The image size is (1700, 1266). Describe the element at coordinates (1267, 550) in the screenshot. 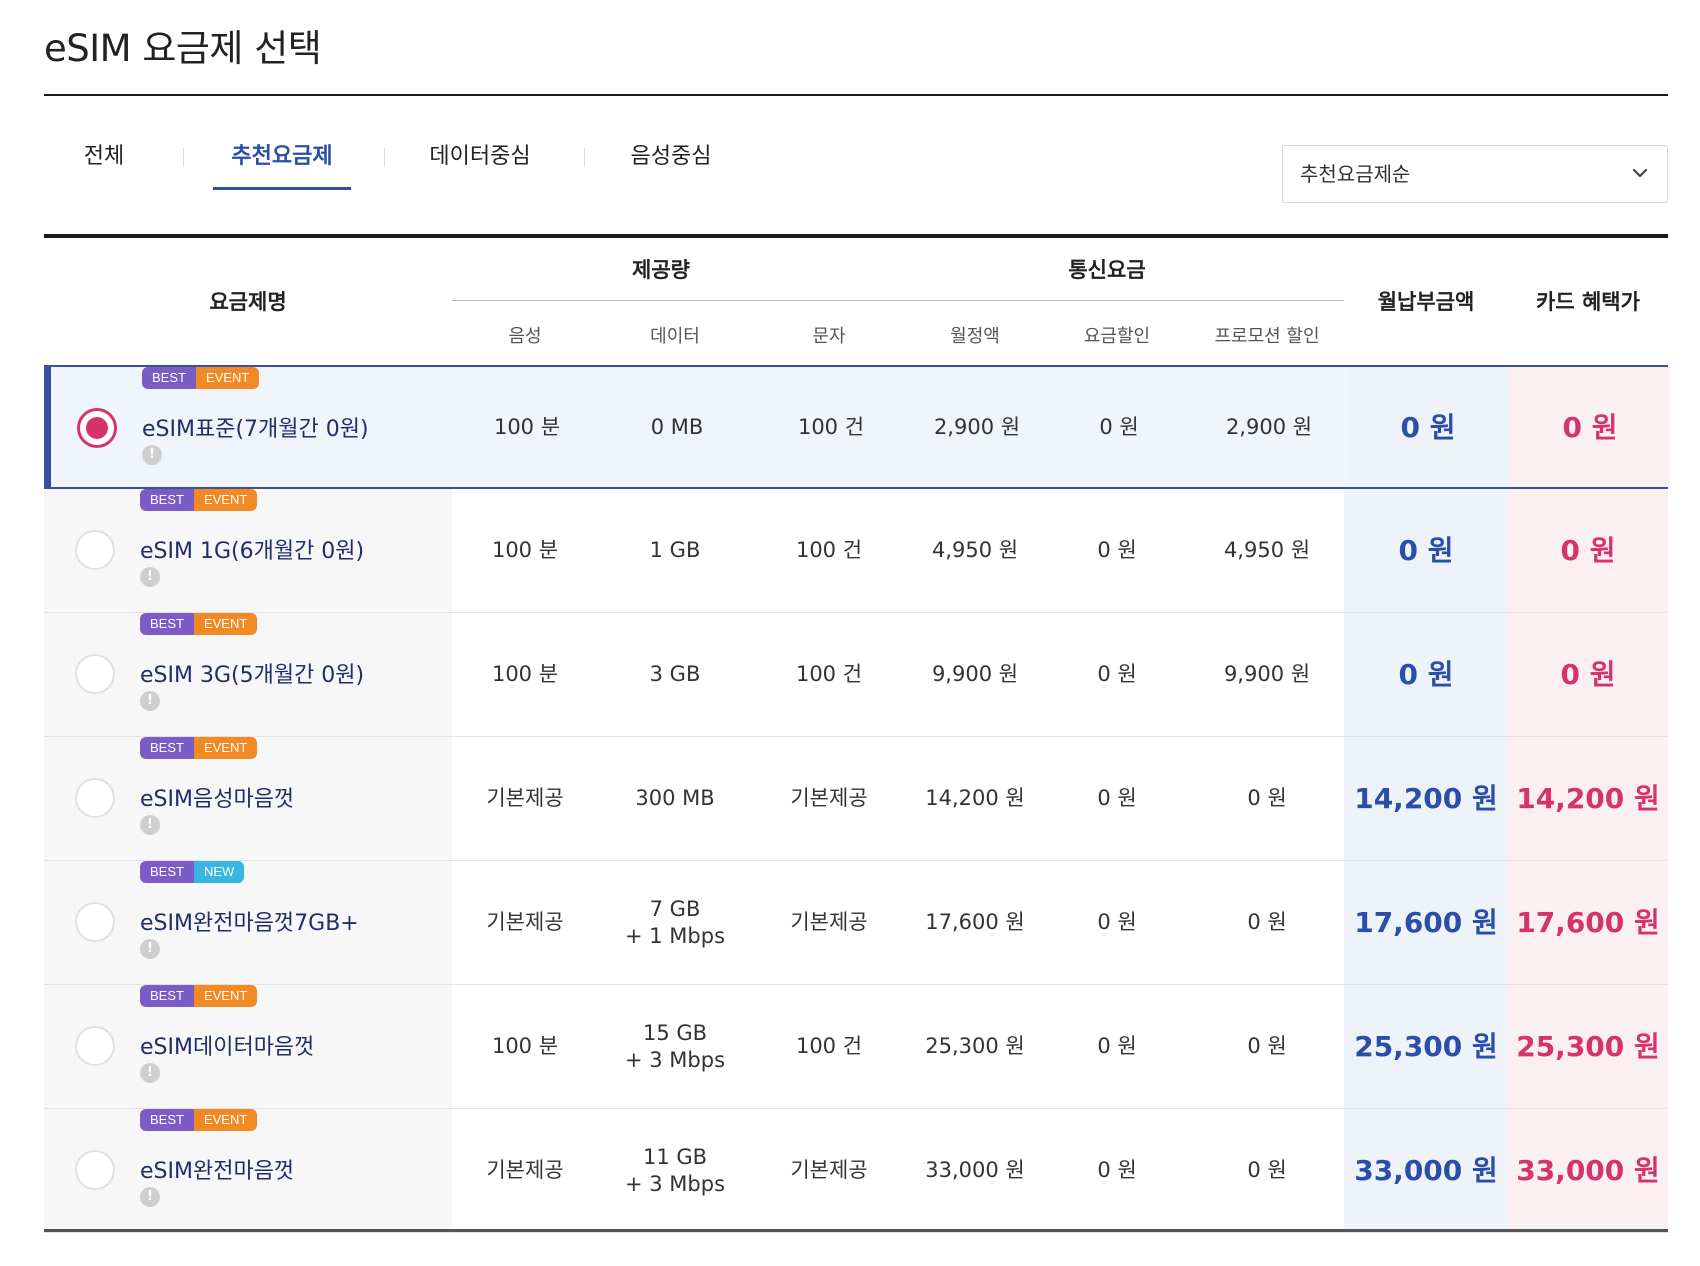

I see `promo-discount-value: 4,950 원` at that location.